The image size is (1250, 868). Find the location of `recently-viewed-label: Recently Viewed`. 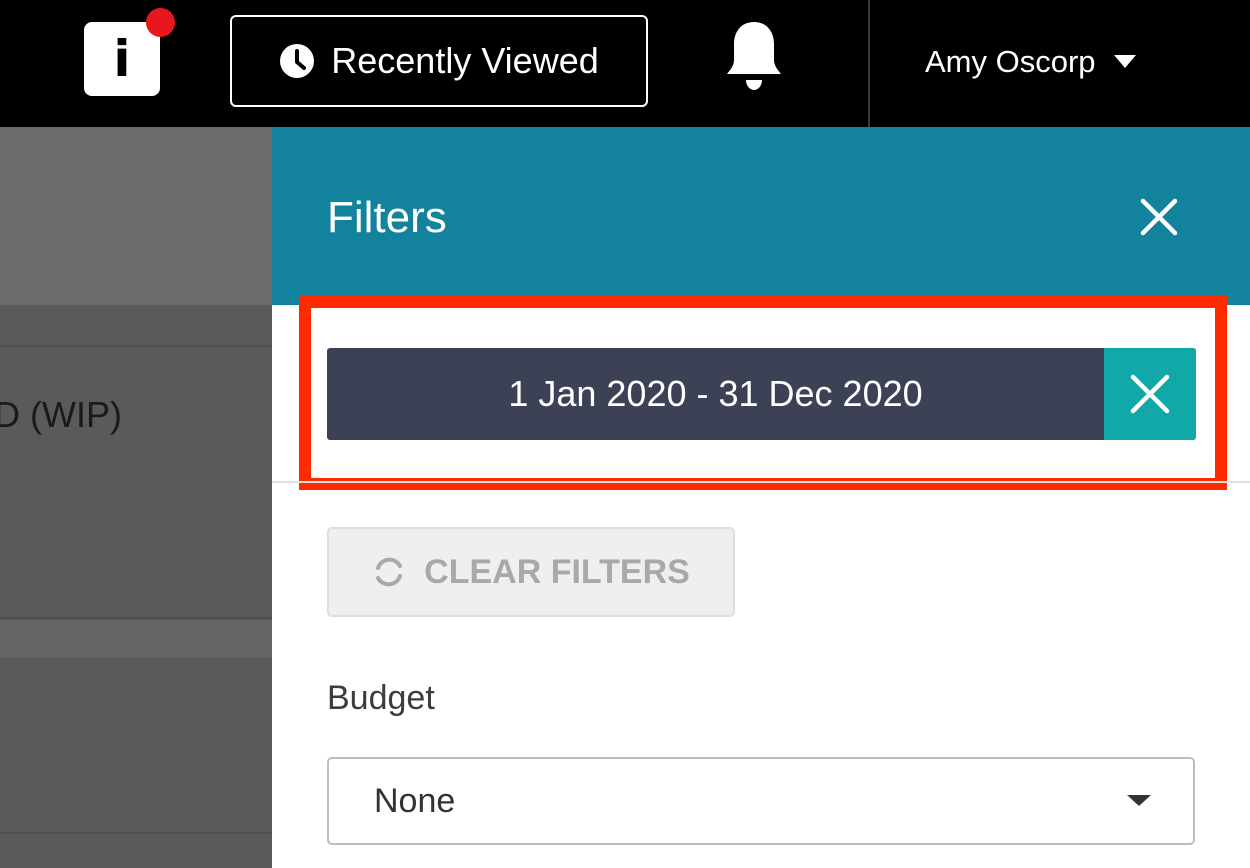

recently-viewed-label: Recently Viewed is located at coordinates (465, 60).